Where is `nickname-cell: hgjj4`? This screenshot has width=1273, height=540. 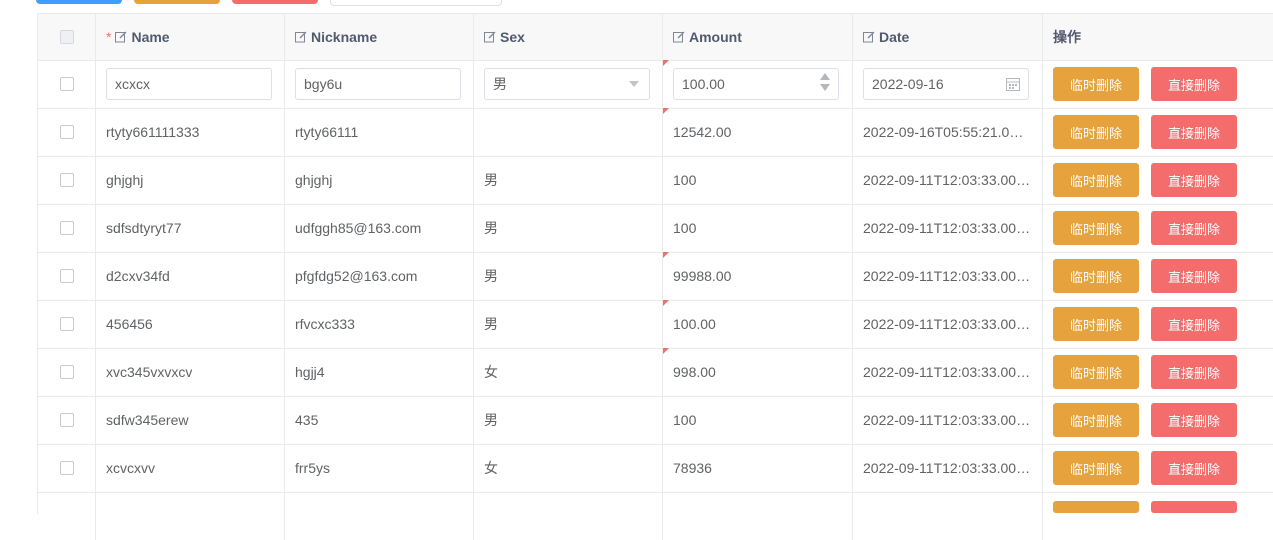 nickname-cell: hgjj4 is located at coordinates (379, 372).